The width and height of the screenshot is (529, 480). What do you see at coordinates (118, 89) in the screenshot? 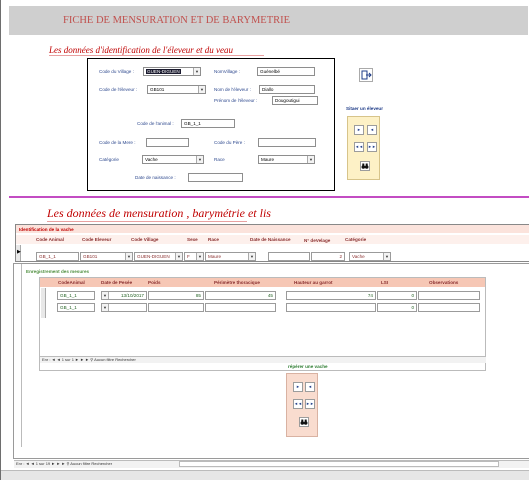
I see `code-eleveur-label: Code de l'éleveur :` at bounding box center [118, 89].